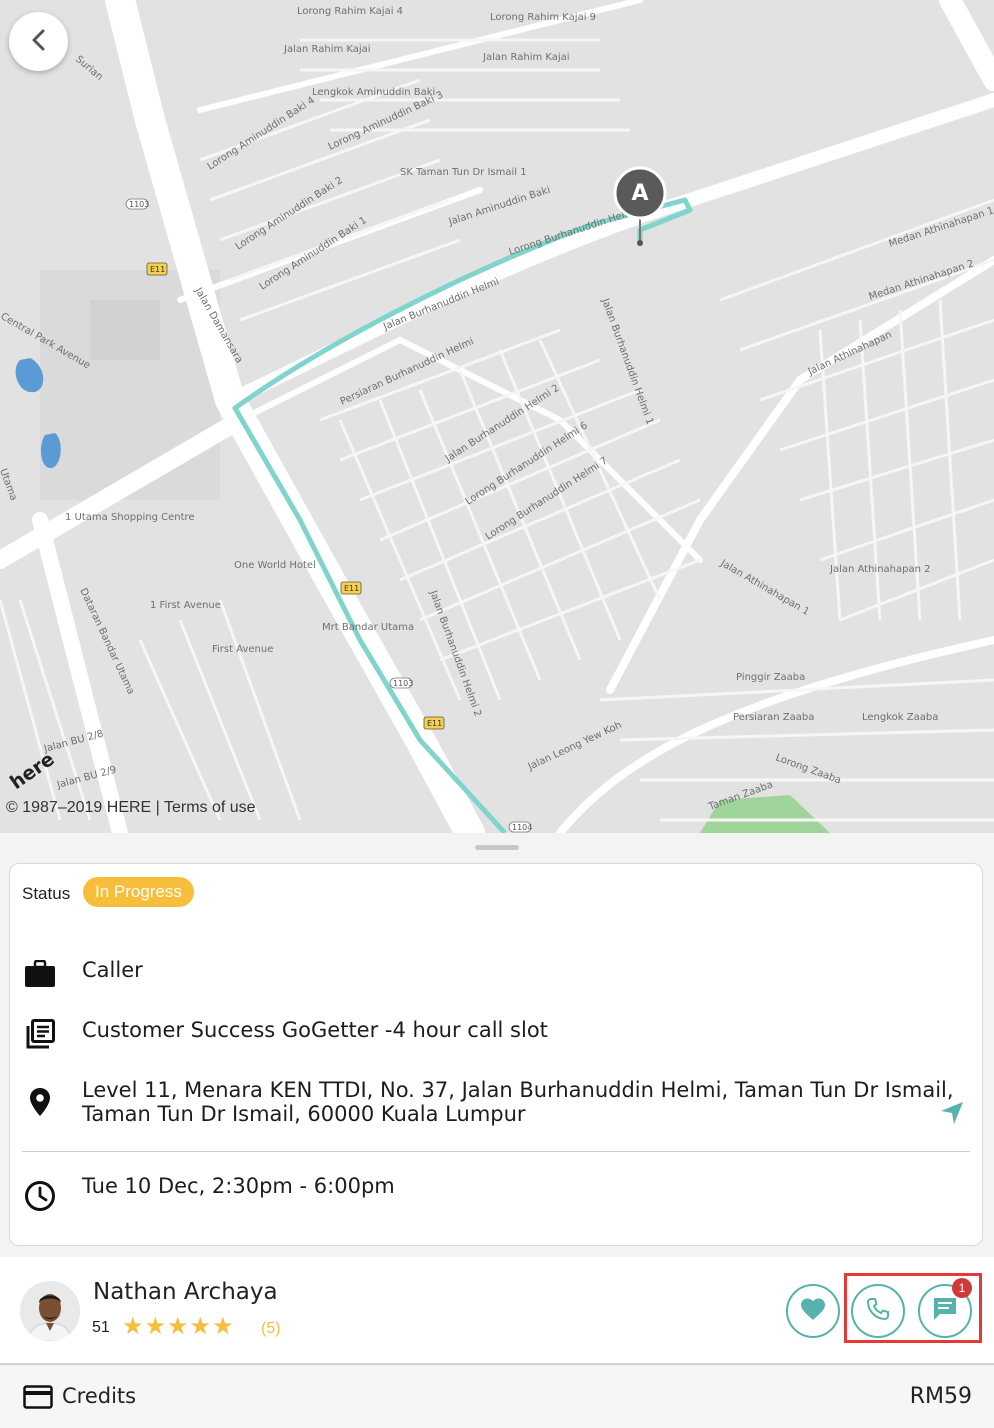 This screenshot has width=994, height=1428. What do you see at coordinates (522, 827) in the screenshot?
I see `svg-text: 1104` at bounding box center [522, 827].